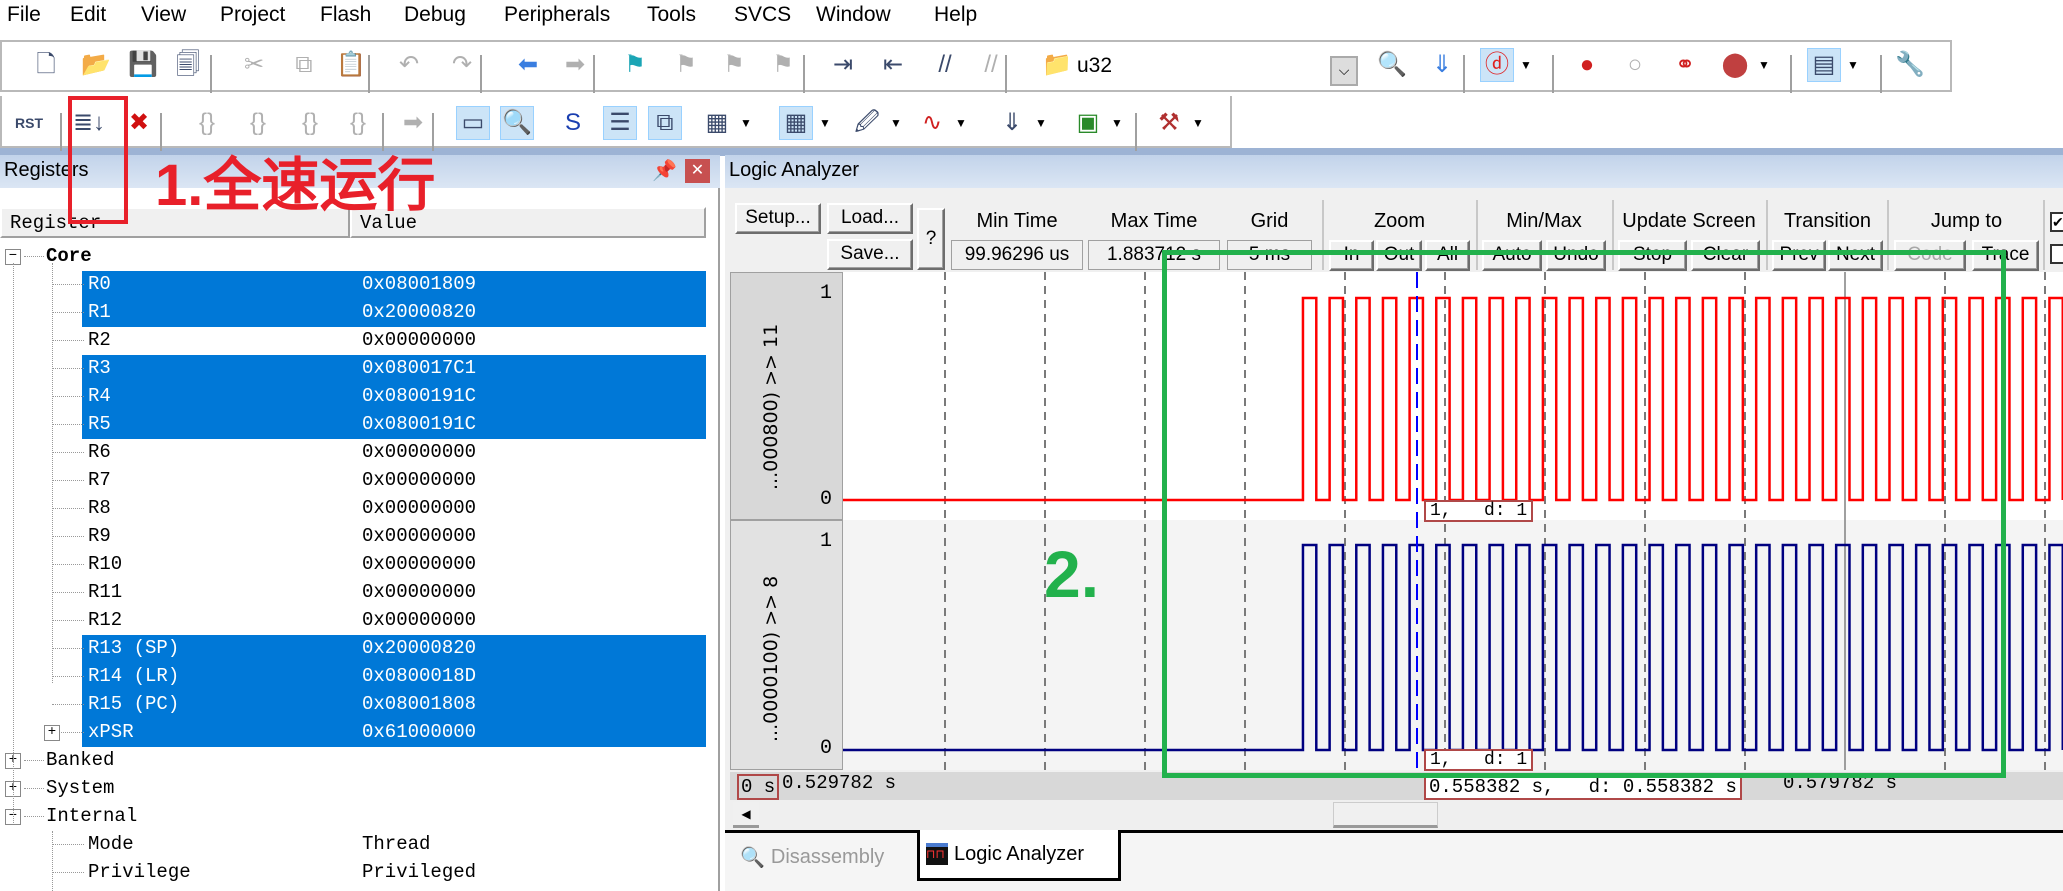 The width and height of the screenshot is (2063, 891). I want to click on step-into-icon: {}, so click(207, 123).